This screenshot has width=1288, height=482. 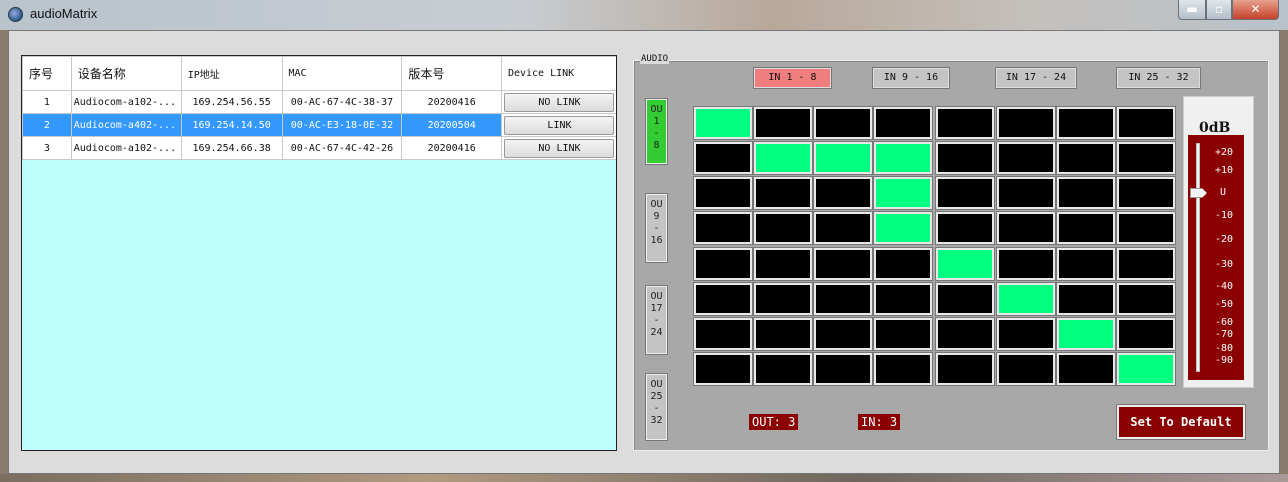 What do you see at coordinates (723, 158) in the screenshot?
I see `matrix-cell-out2-in1` at bounding box center [723, 158].